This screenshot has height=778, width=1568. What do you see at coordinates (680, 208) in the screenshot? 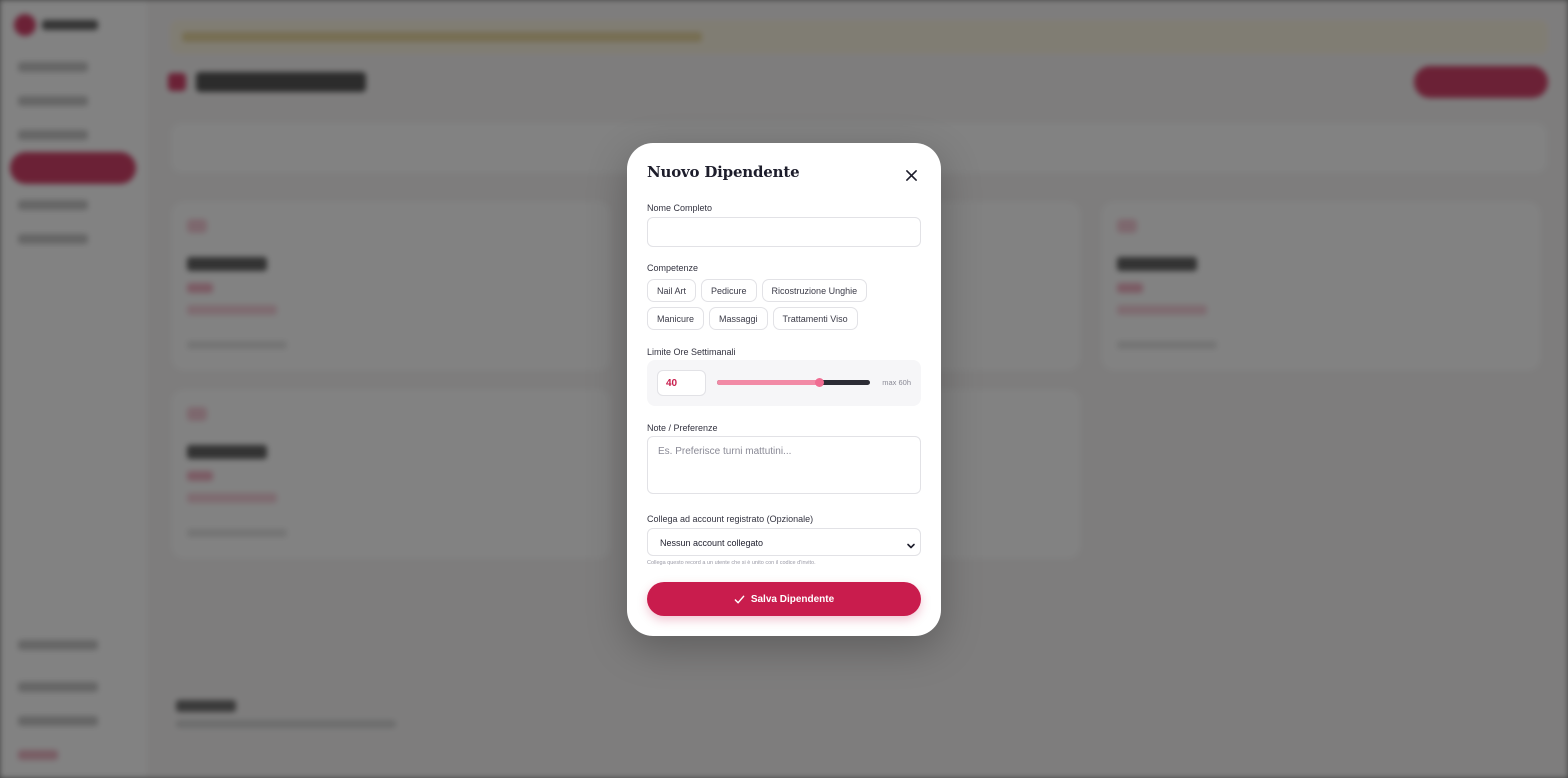
I see `name-label: Nome Completo` at bounding box center [680, 208].